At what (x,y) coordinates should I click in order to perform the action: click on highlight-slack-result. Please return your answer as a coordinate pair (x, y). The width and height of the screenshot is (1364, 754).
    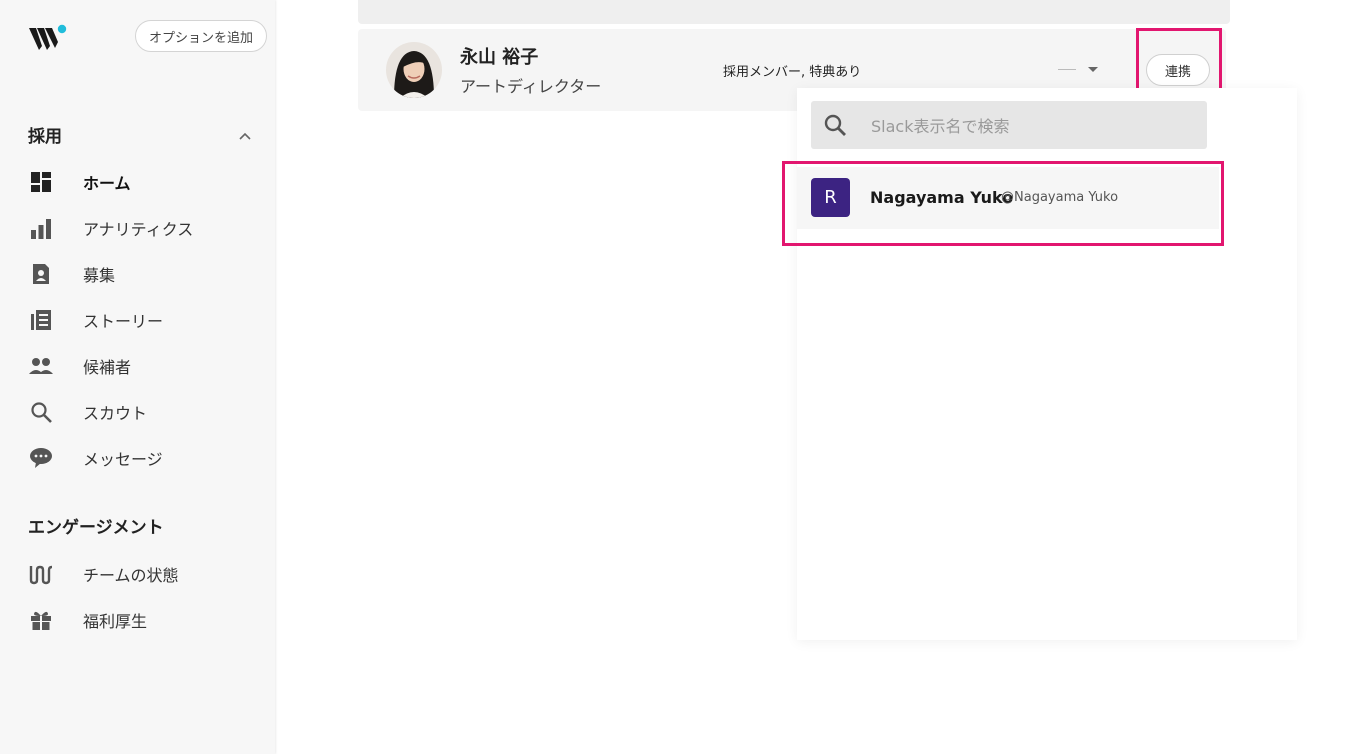
    Looking at the image, I should click on (1003, 203).